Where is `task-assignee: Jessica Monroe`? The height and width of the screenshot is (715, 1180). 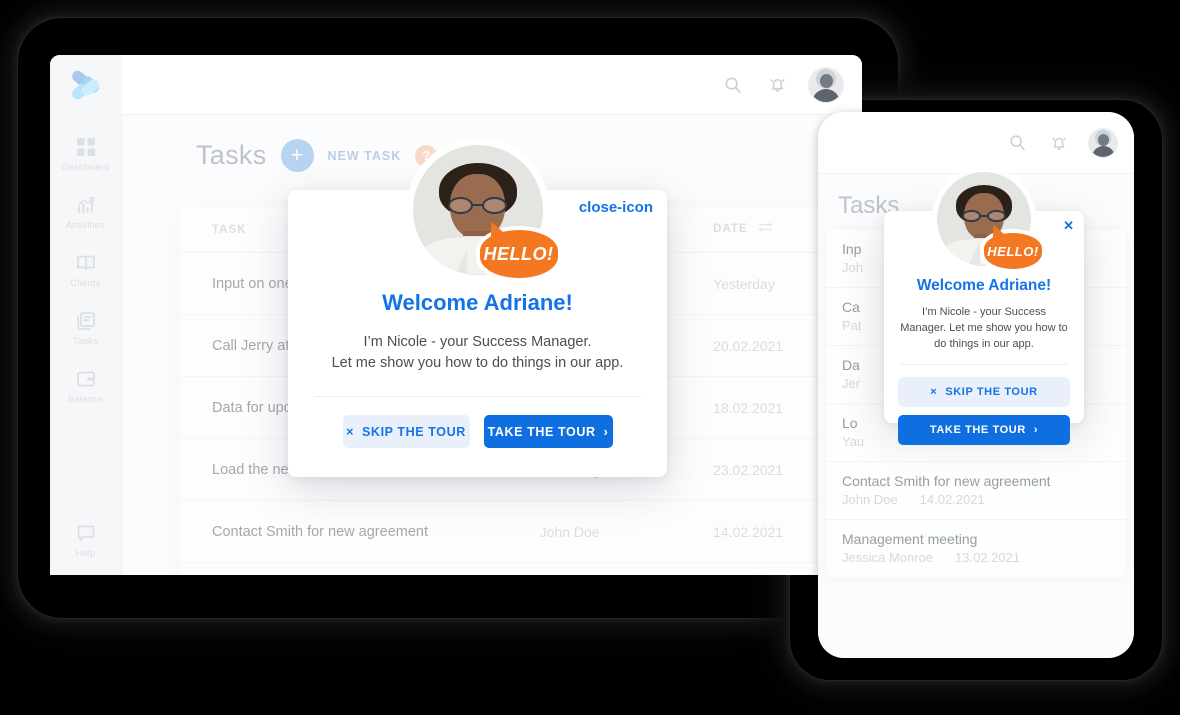 task-assignee: Jessica Monroe is located at coordinates (888, 557).